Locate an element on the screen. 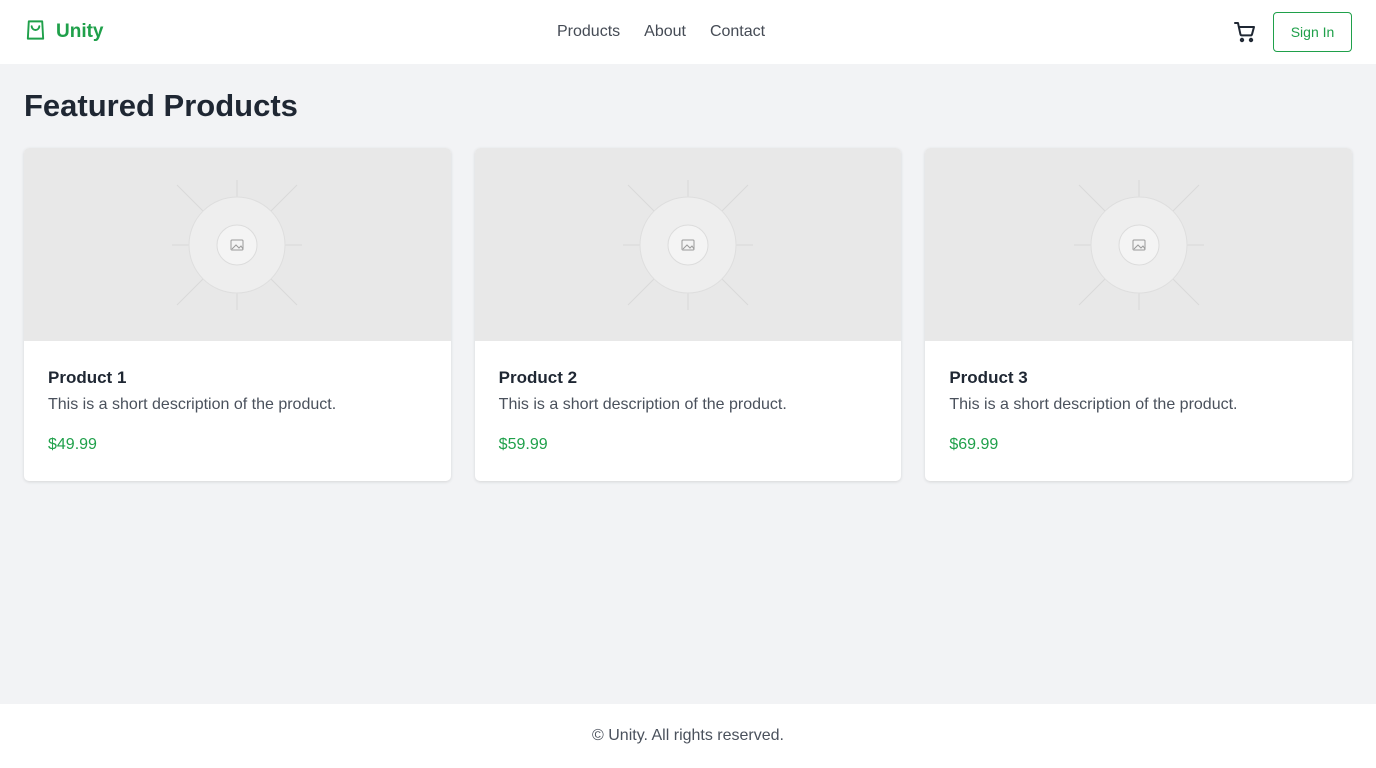 The height and width of the screenshot is (768, 1376). cart-icon is located at coordinates (1245, 32).